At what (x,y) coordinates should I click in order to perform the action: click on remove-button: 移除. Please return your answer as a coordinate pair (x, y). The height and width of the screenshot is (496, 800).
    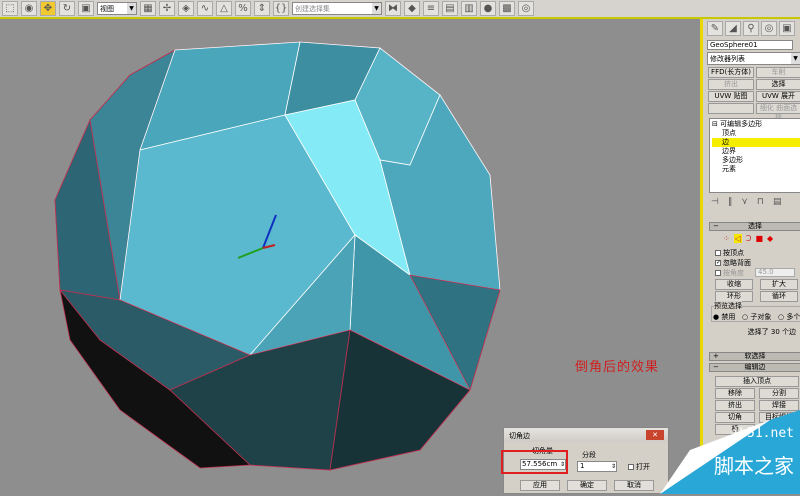
    Looking at the image, I should click on (735, 393).